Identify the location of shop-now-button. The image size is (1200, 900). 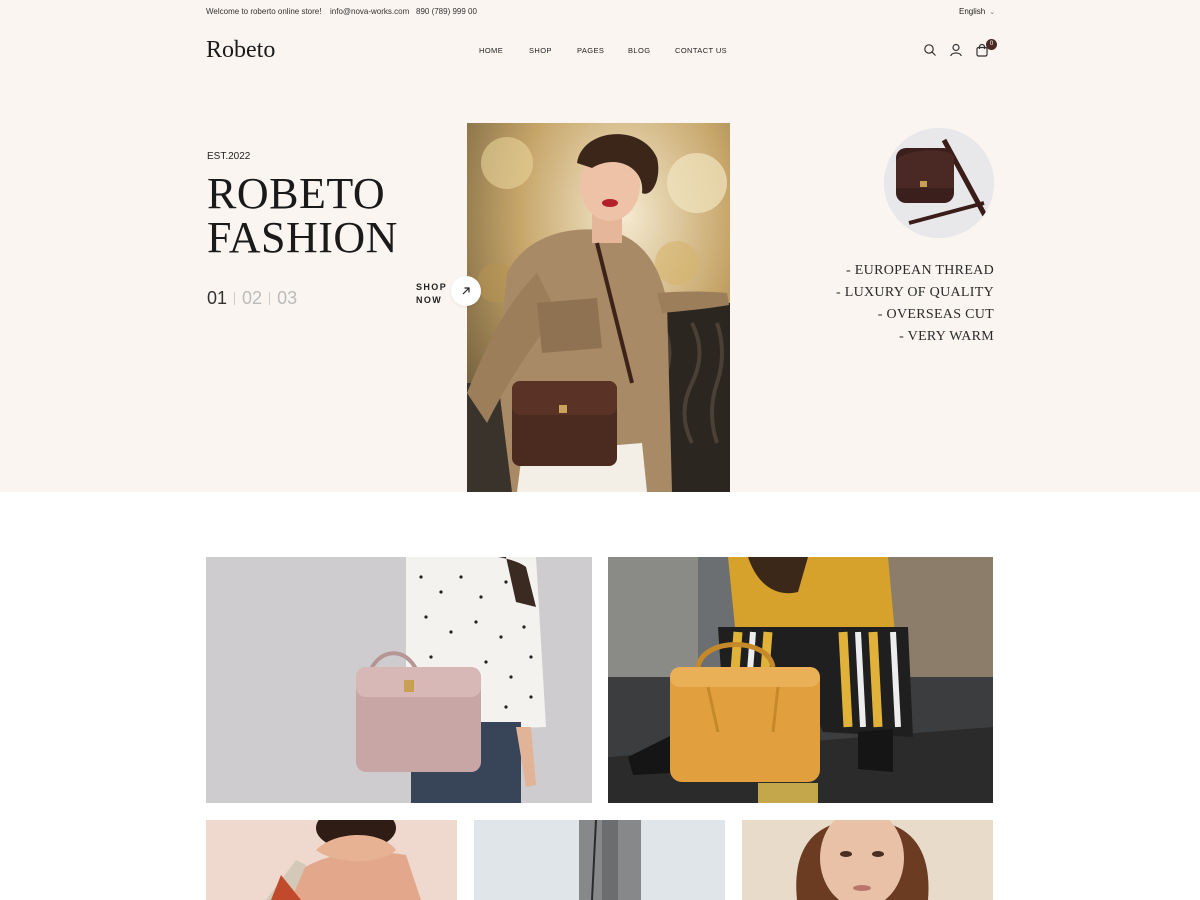
(466, 291).